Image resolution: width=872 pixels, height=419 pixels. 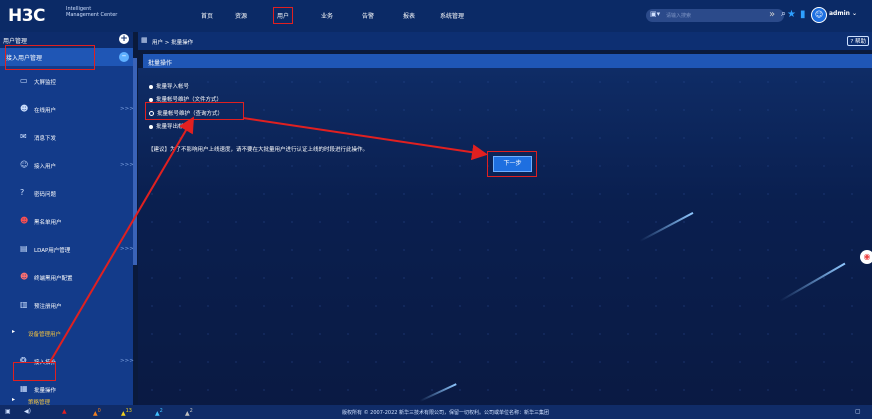 What do you see at coordinates (858, 411) in the screenshot?
I see `fullscreen-icon: ▢` at bounding box center [858, 411].